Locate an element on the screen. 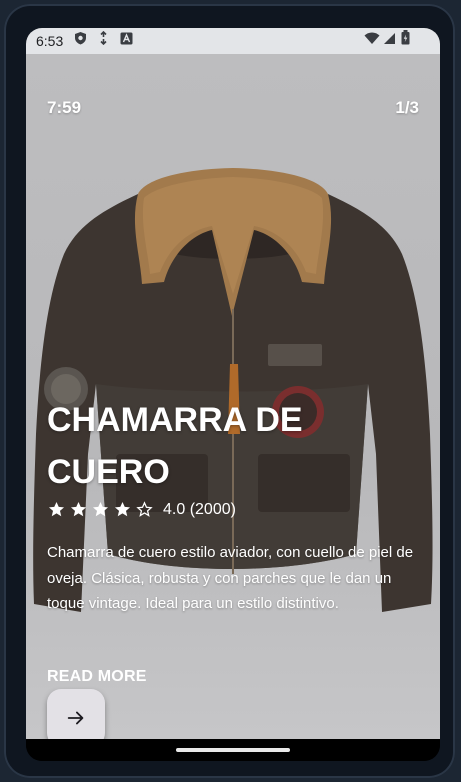 This screenshot has width=461, height=782. star-outline-icon is located at coordinates (144, 509).